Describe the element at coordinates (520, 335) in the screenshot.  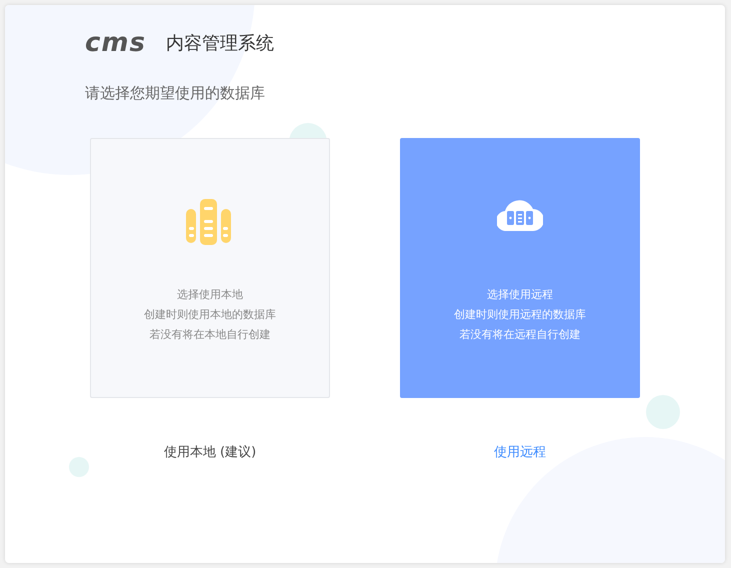
I see `option-description: 若没有将在远程自行创建` at that location.